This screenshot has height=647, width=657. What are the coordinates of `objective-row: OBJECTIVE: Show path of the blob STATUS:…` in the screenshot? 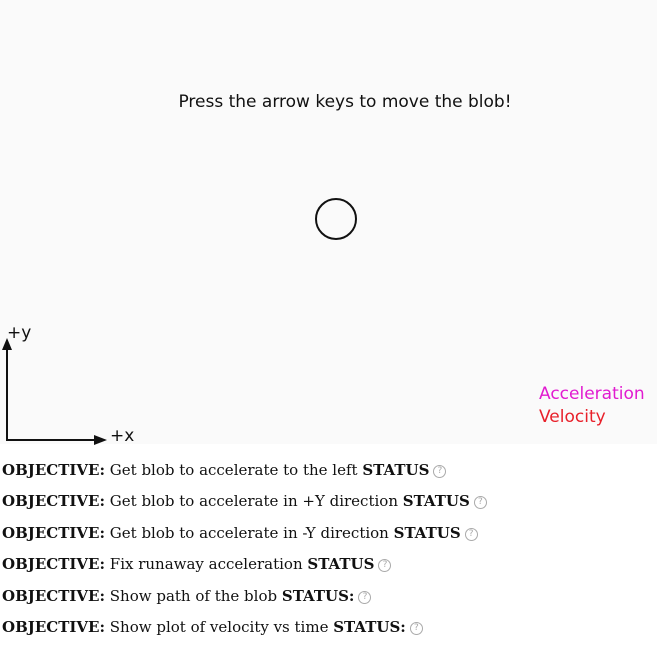 It's located at (329, 600).